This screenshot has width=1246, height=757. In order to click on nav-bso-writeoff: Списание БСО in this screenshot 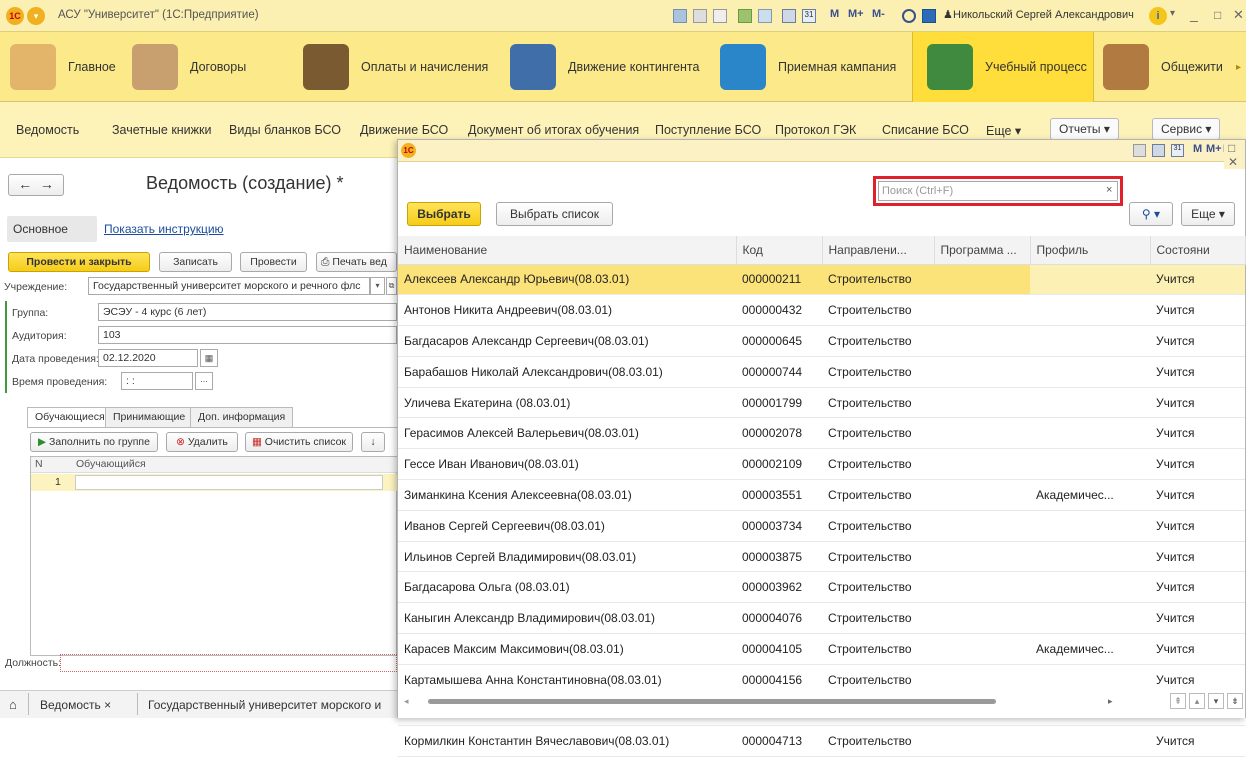, I will do `click(925, 130)`.